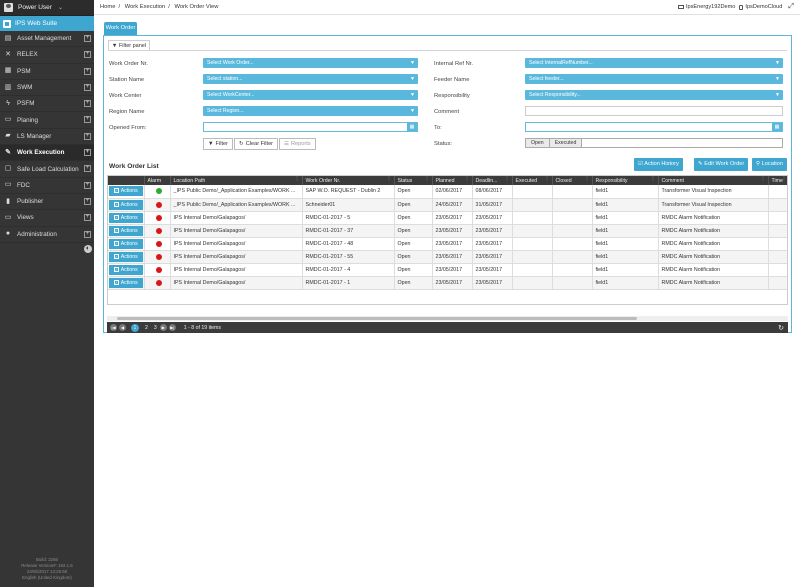 This screenshot has width=800, height=587. Describe the element at coordinates (791, 7) in the screenshot. I see `fullscreen-icon: ⤢` at that location.